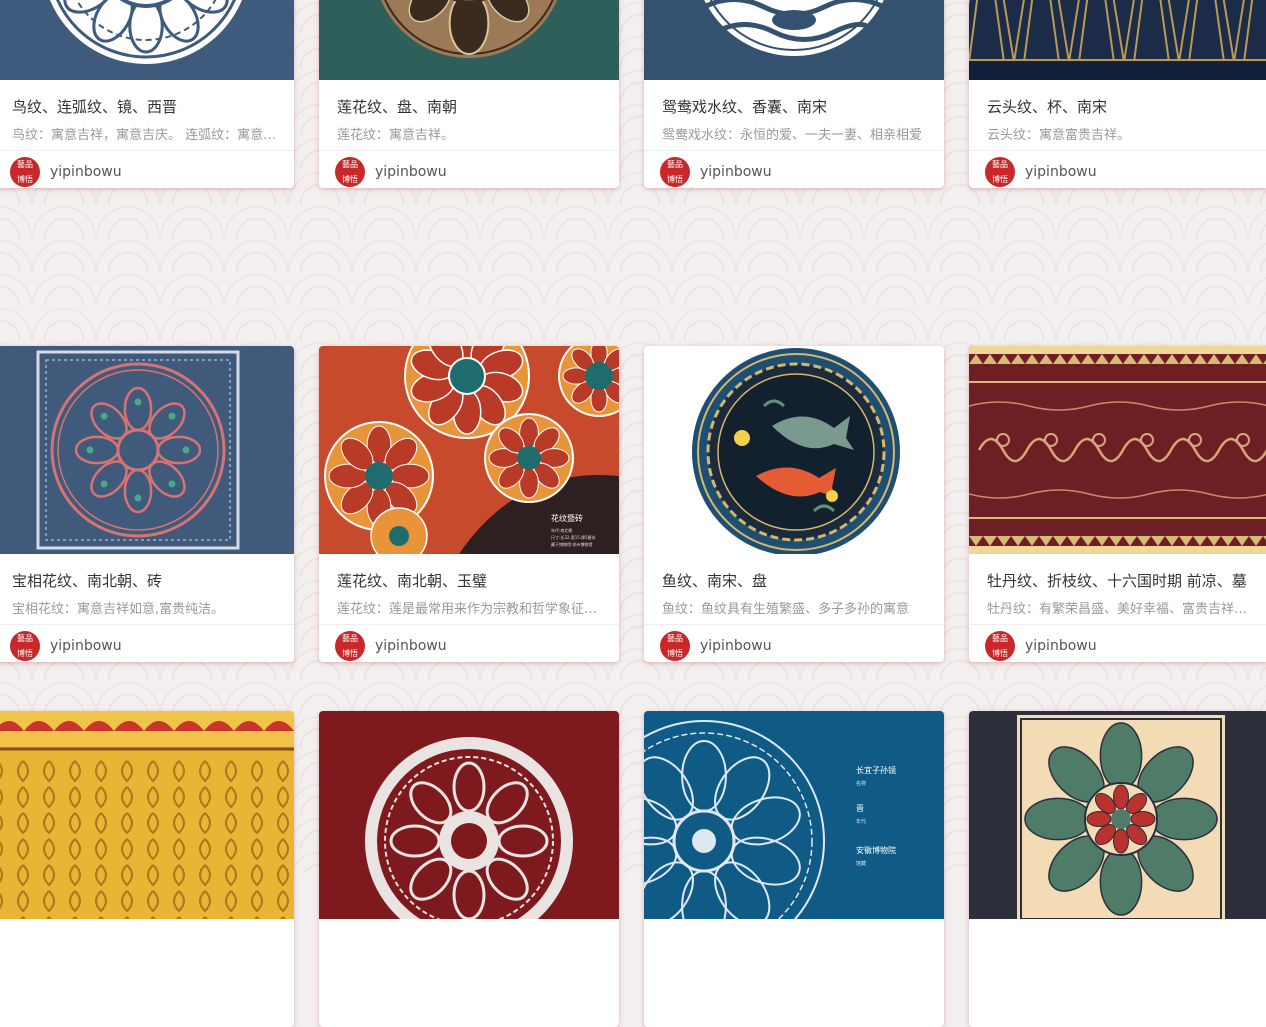 This screenshot has height=1027, width=1266. What do you see at coordinates (876, 770) in the screenshot?
I see `svg-text: 长宜子孙镜` at bounding box center [876, 770].